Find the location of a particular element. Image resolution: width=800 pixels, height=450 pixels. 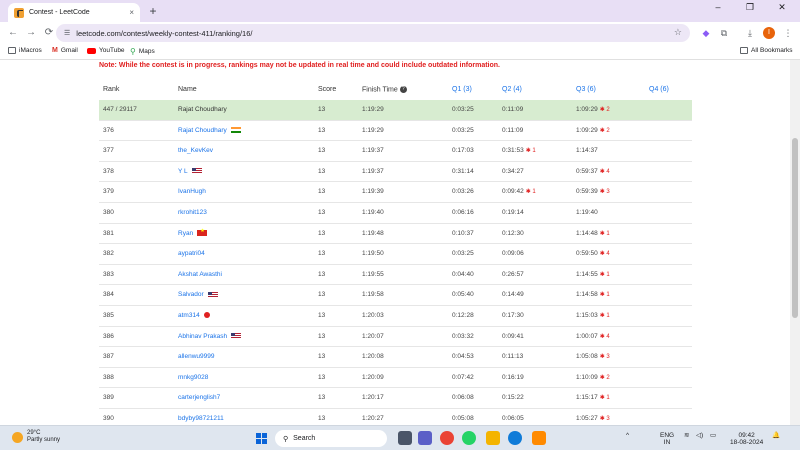

q1-cell: 0:03:32 is located at coordinates (463, 336).